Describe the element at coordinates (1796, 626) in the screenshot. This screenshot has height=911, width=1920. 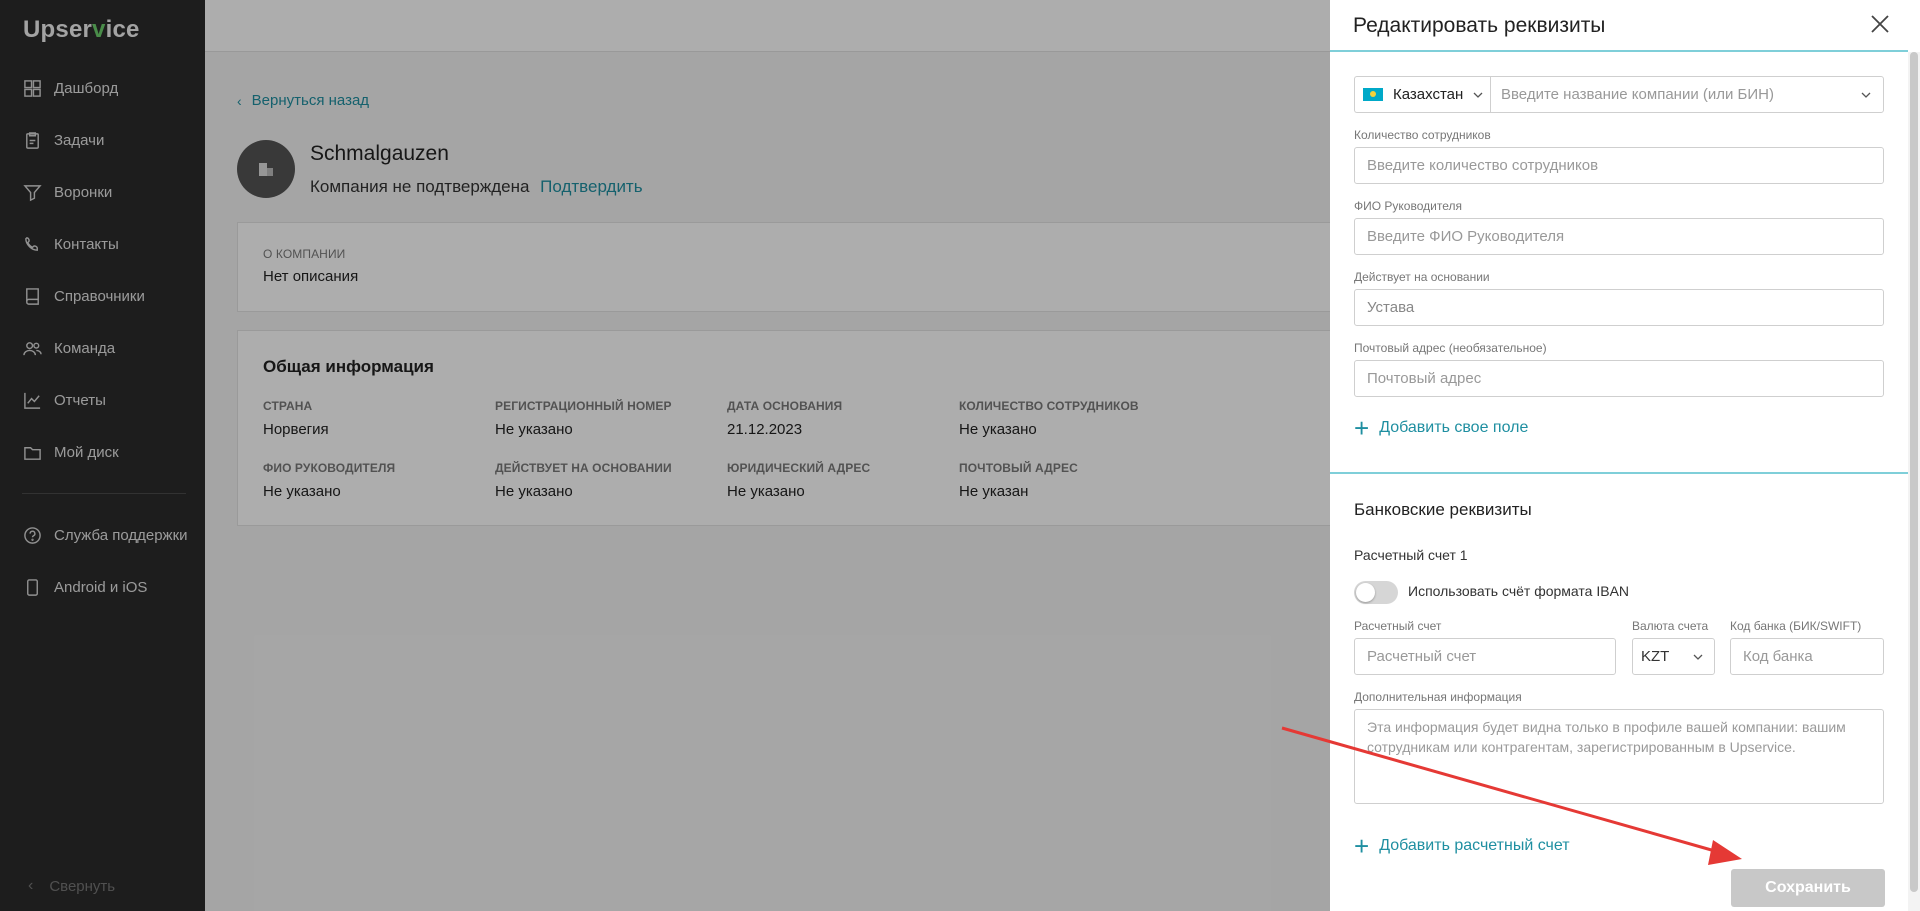
I see `bank-code-label: Код банка (БИК/SWIFT)` at that location.